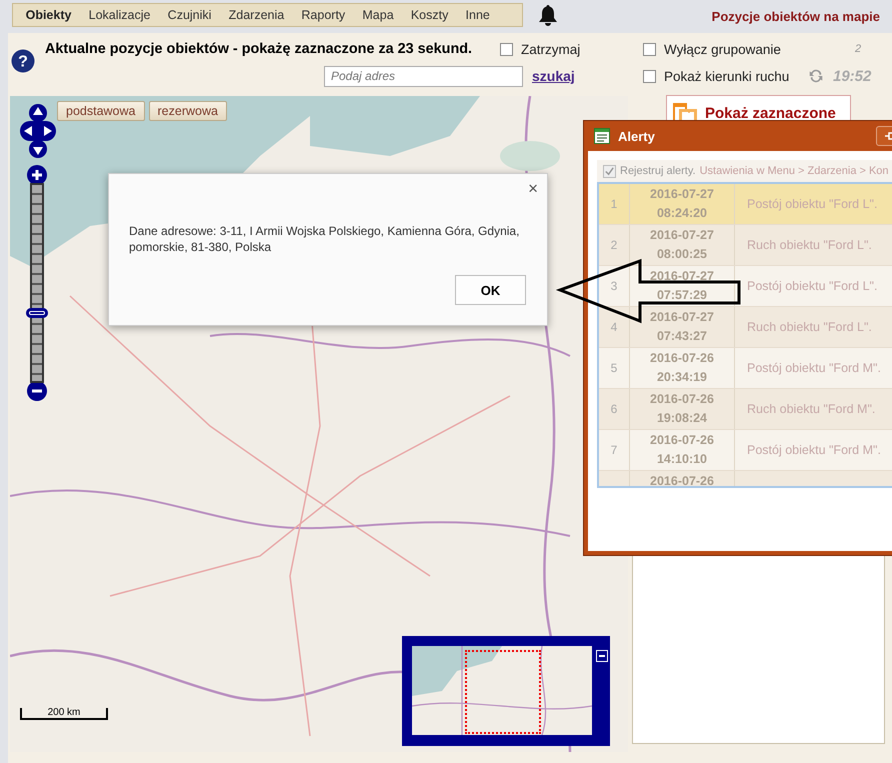 This screenshot has height=763, width=892. I want to click on nav-tab: Mapa, so click(378, 15).